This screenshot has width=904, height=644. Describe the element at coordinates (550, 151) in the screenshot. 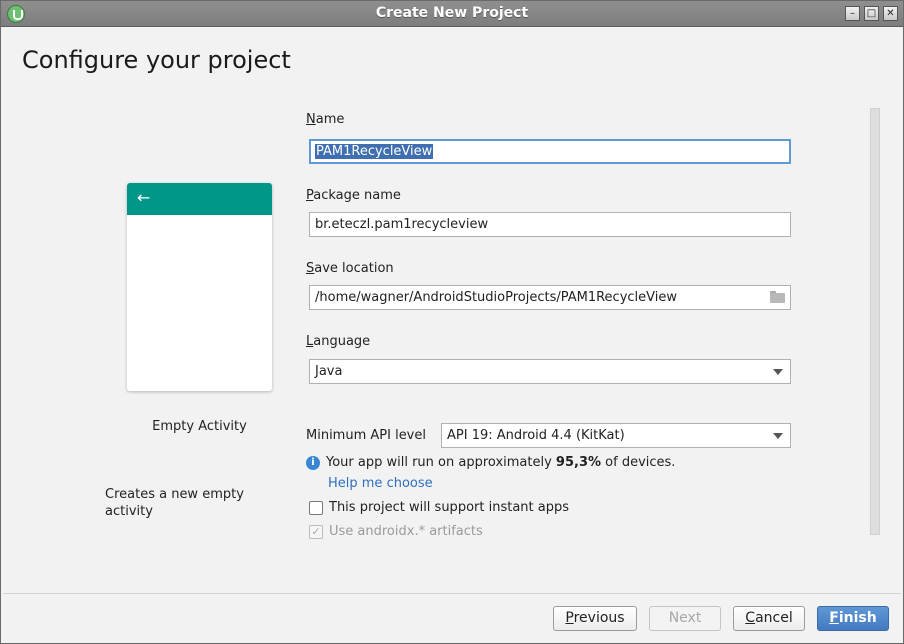

I see `name-input: PAM1RecycleView` at that location.